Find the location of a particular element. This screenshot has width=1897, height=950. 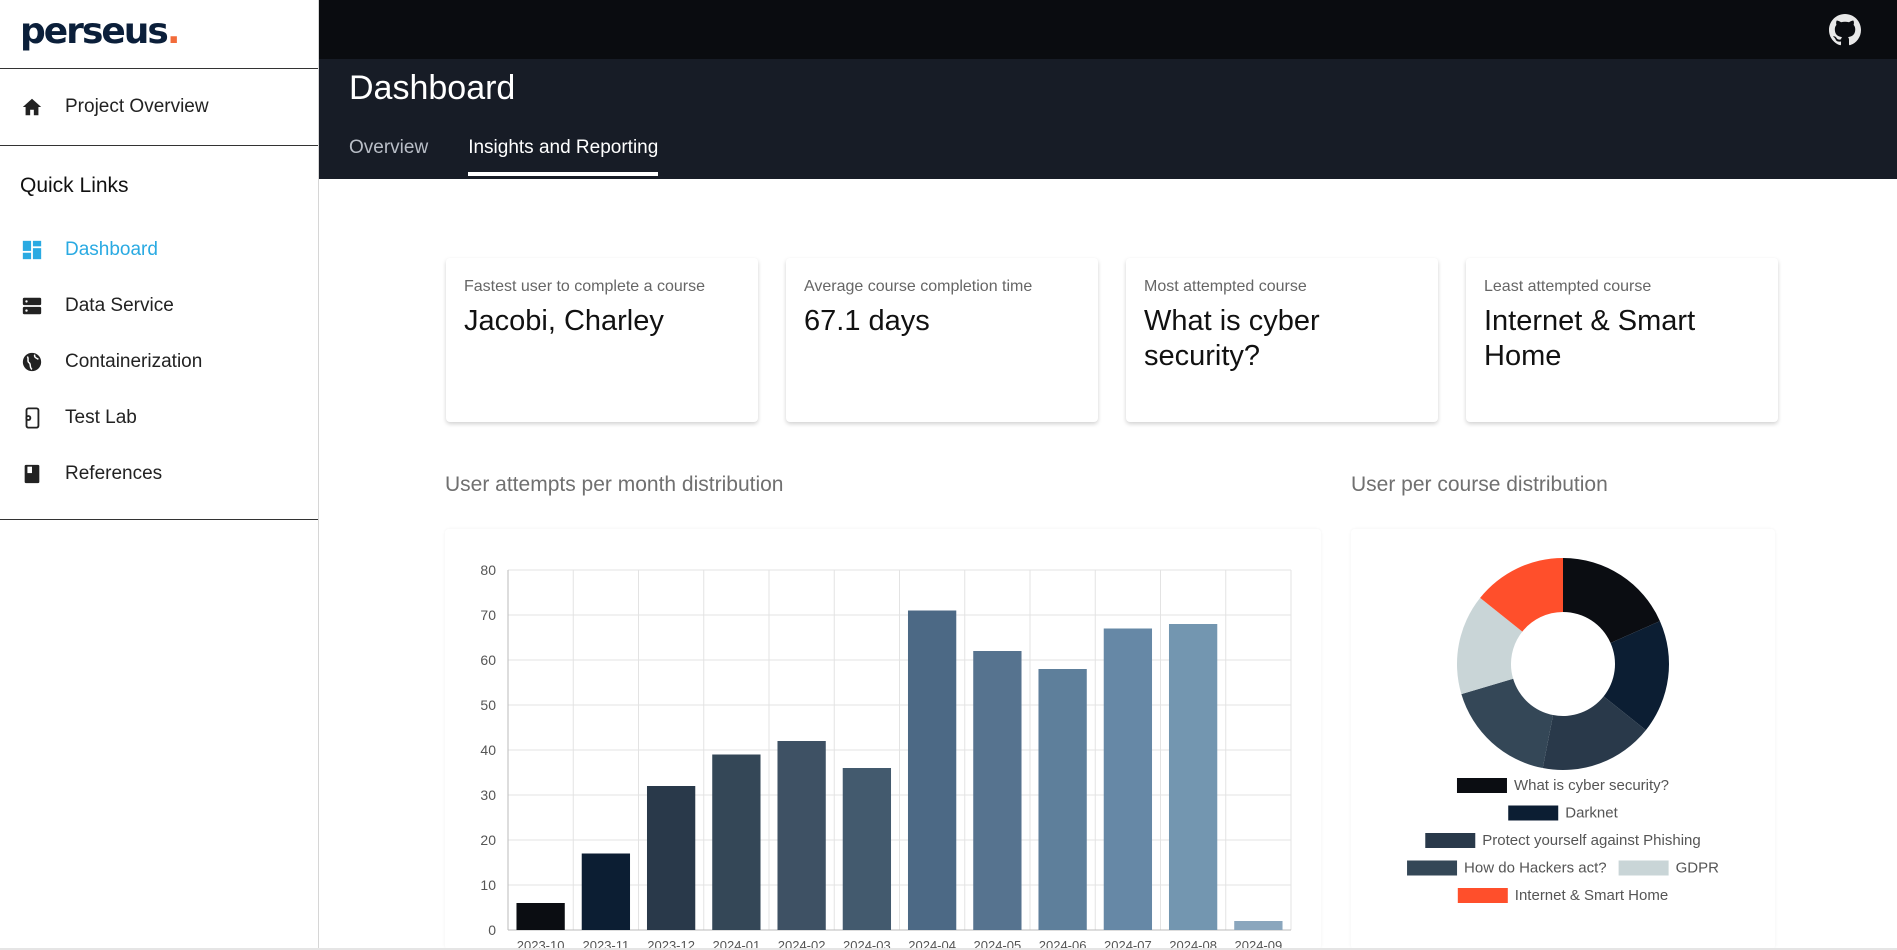

y-tick-label: 20 is located at coordinates (488, 840).